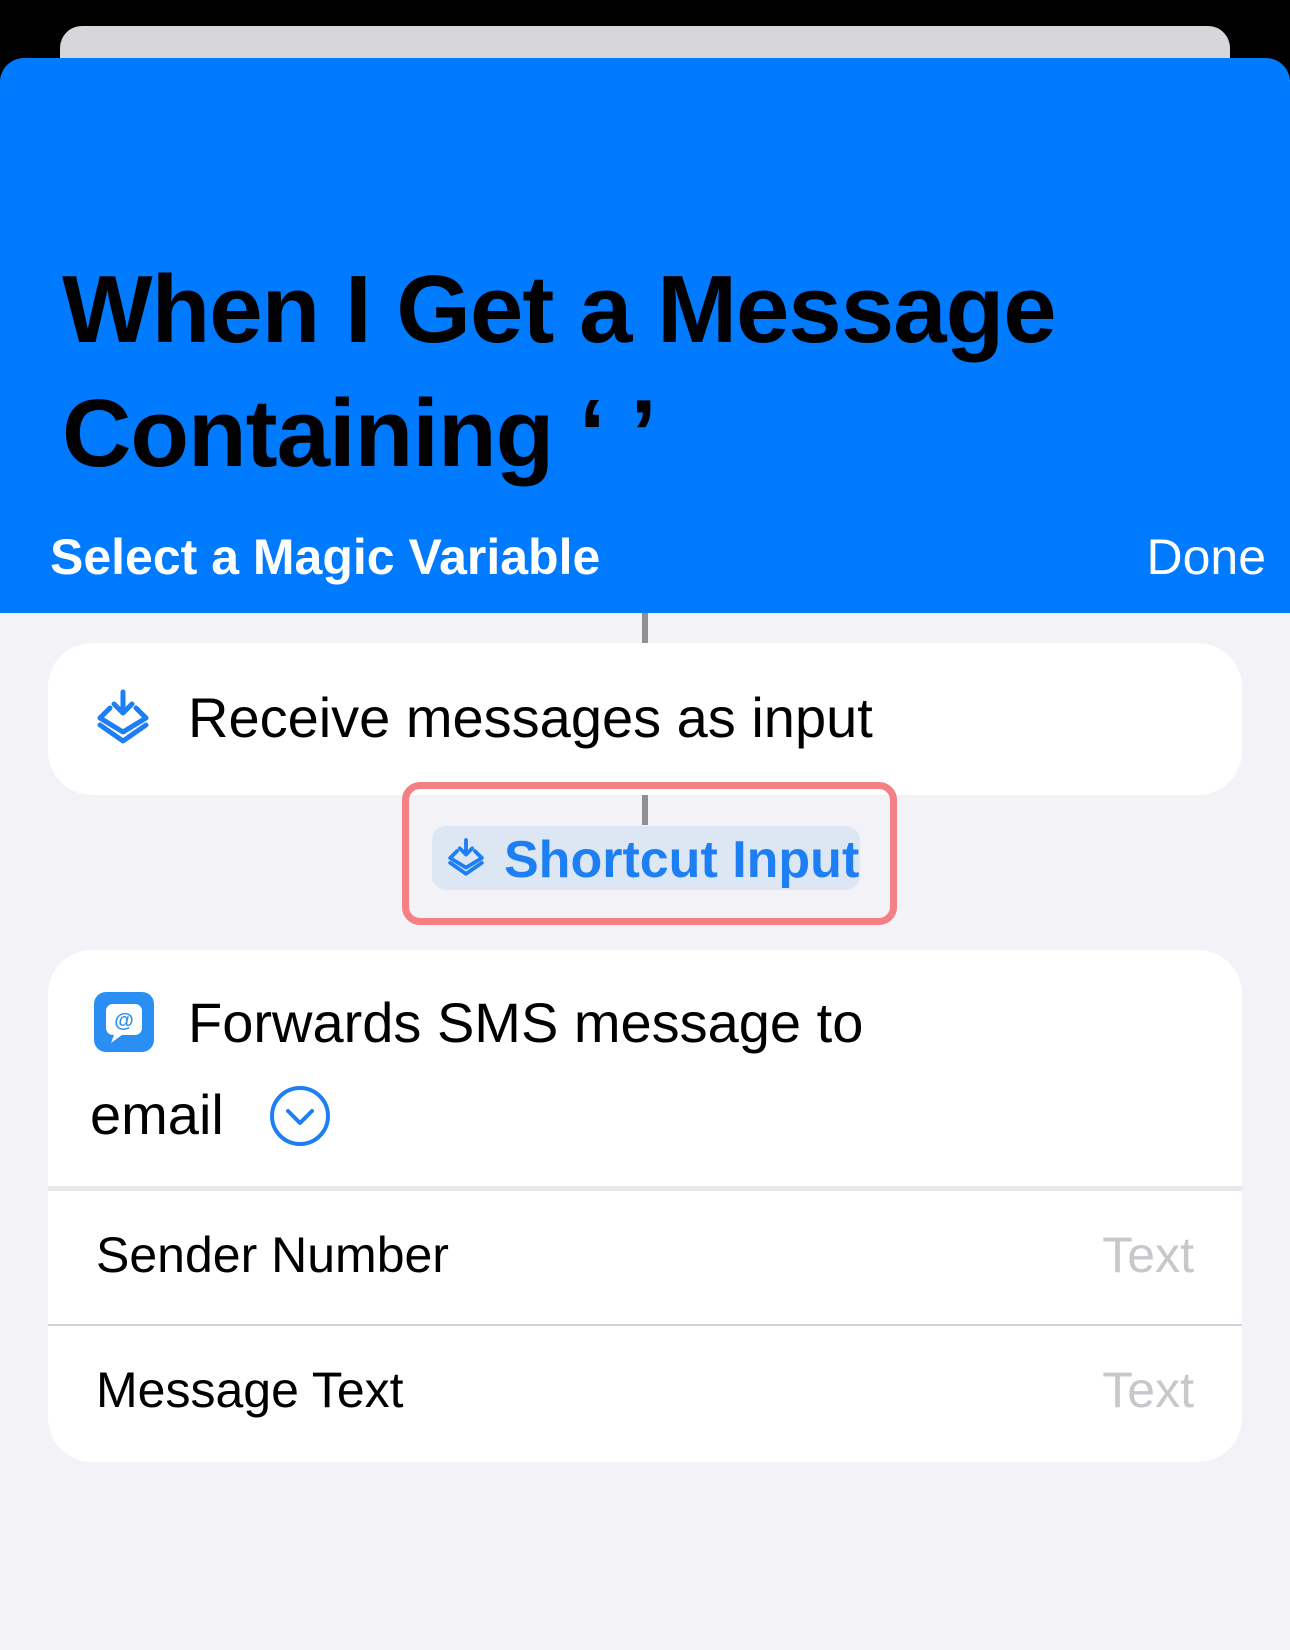  Describe the element at coordinates (645, 1257) in the screenshot. I see `param-row-sender-number: Sender Number Text` at that location.